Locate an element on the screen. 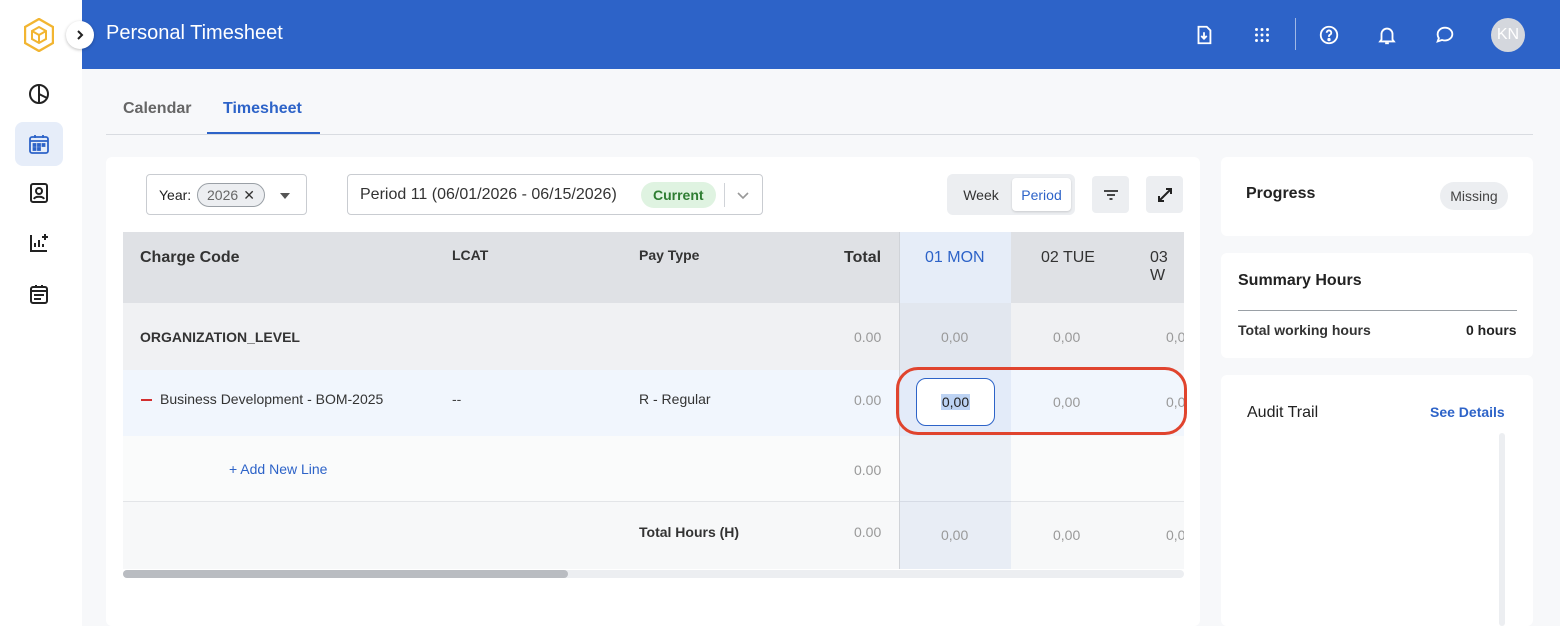  expand-arrows-icon is located at coordinates (1164, 194).